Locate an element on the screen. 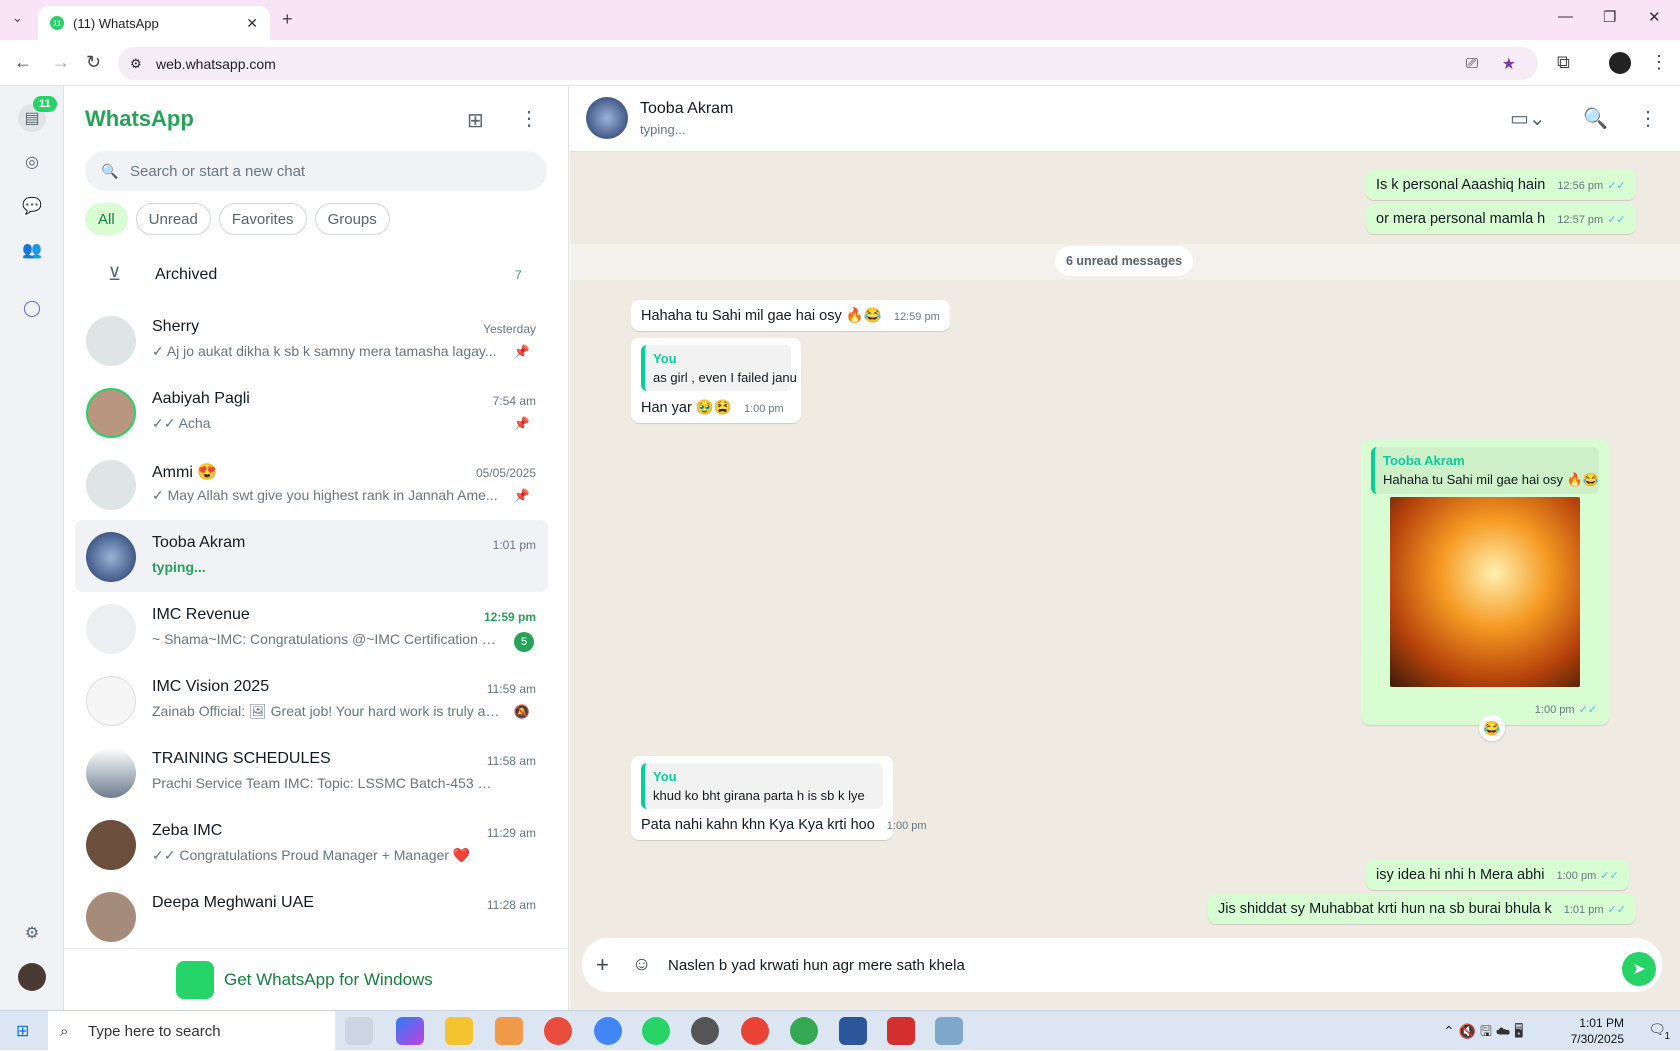 The width and height of the screenshot is (1680, 1051). new-chat-icon: ⊞ is located at coordinates (475, 120).